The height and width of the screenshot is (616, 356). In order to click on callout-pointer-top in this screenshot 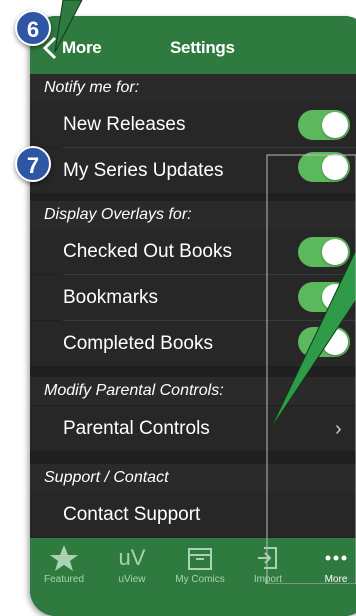, I will do `click(68, 26)`.